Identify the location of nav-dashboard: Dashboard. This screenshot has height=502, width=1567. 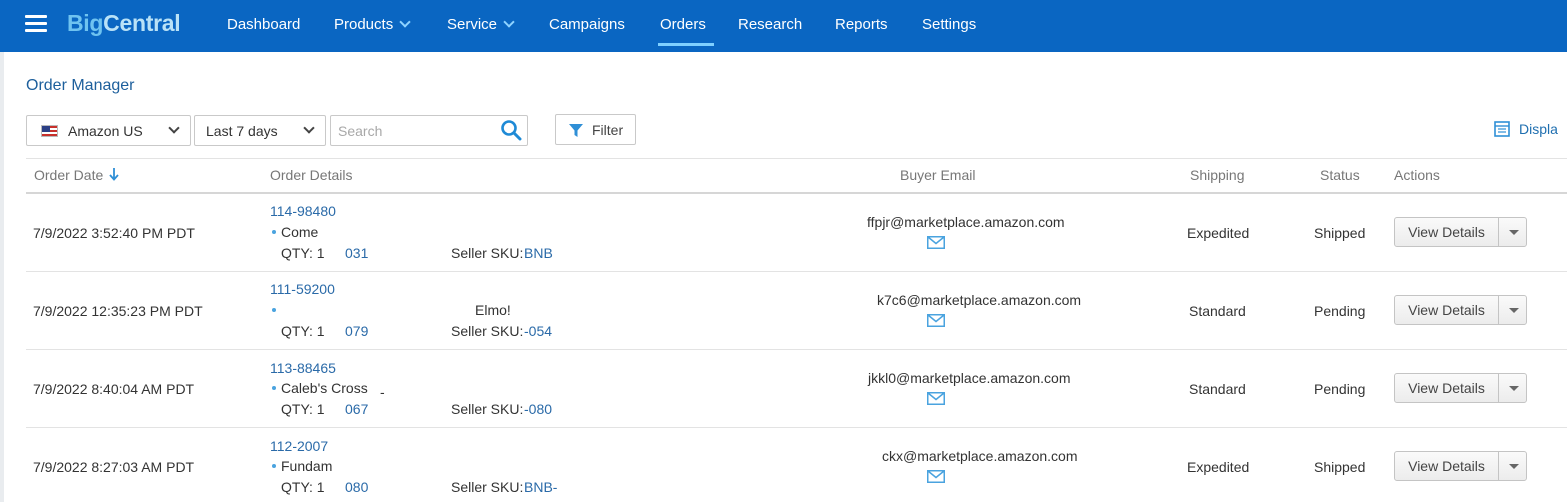
(263, 26).